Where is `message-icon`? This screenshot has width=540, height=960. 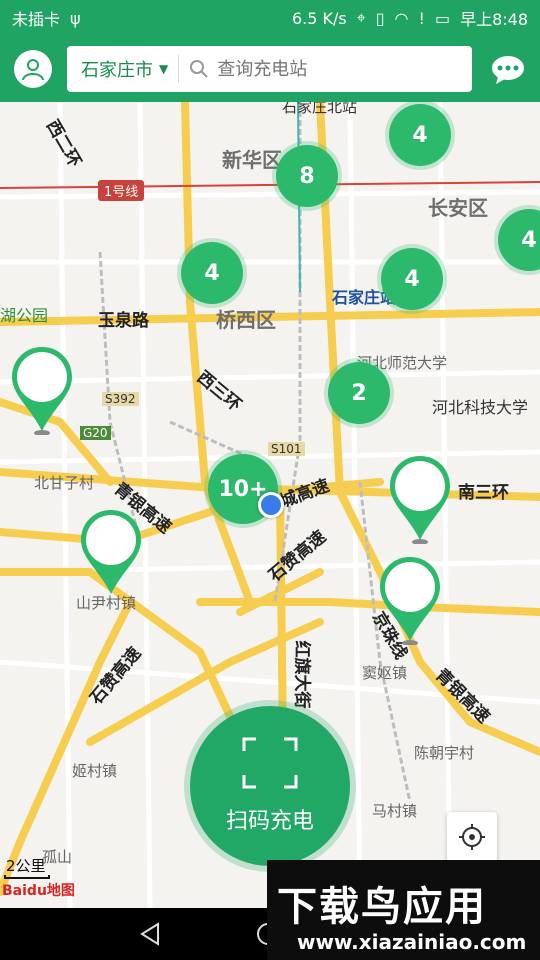 message-icon is located at coordinates (508, 70).